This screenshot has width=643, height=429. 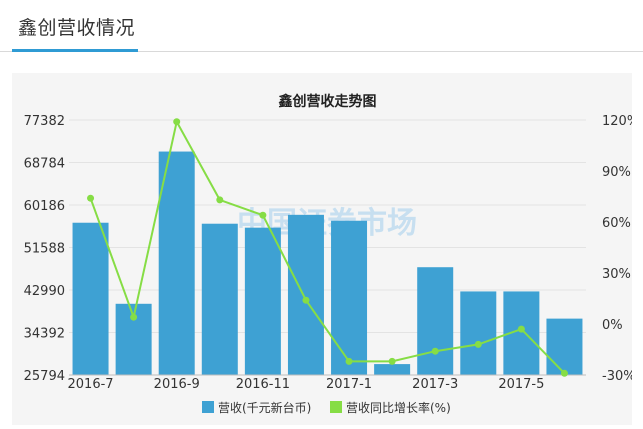 I want to click on x-tick-label: 2016-7, so click(x=91, y=384).